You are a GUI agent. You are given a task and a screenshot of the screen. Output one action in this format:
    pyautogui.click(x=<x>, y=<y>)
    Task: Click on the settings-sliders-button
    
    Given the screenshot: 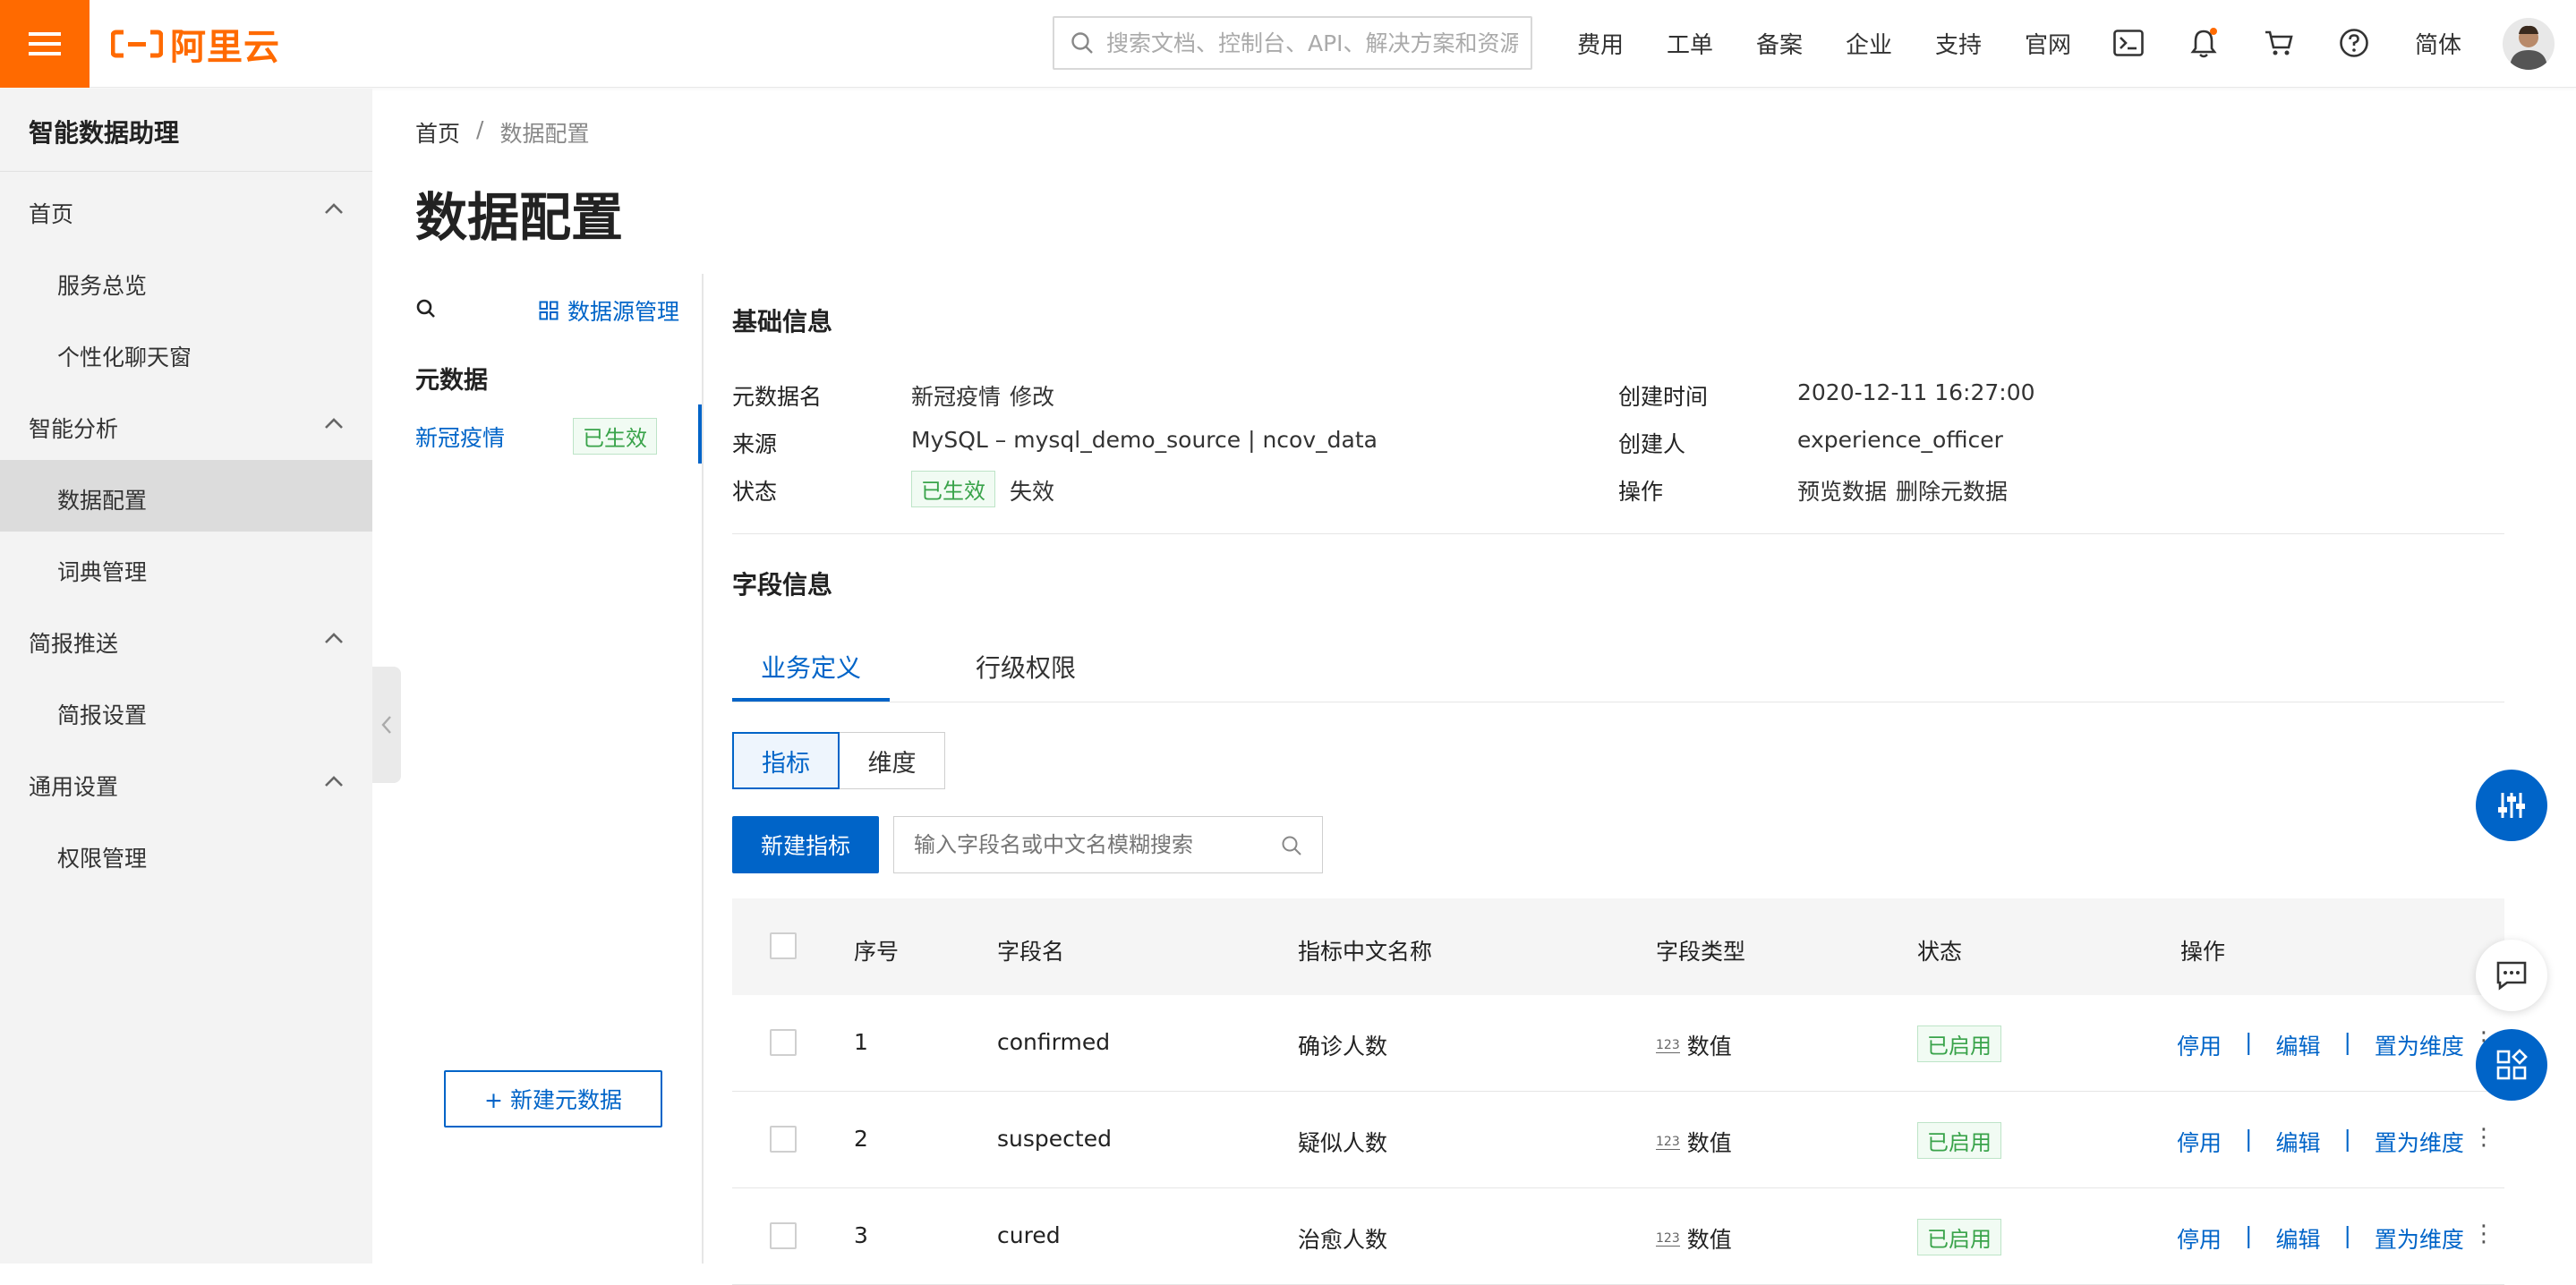 What is the action you would take?
    pyautogui.click(x=2511, y=806)
    